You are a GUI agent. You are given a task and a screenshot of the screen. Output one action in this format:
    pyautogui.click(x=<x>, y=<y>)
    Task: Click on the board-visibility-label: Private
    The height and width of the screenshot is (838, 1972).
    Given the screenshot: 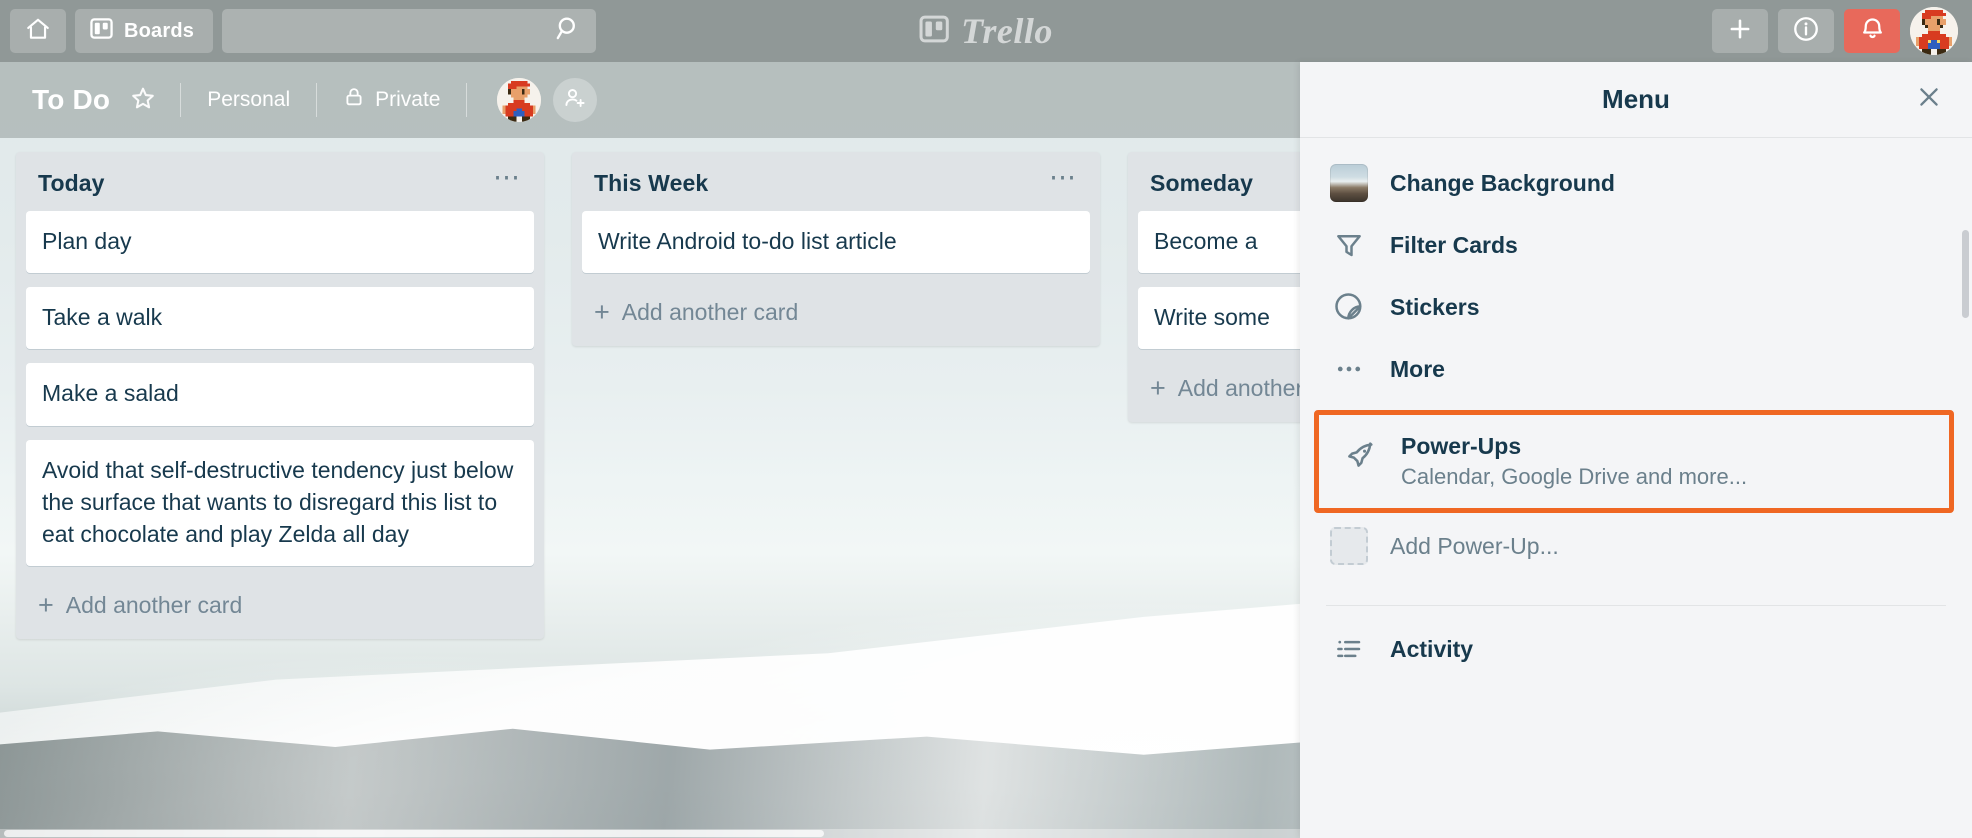 What is the action you would take?
    pyautogui.click(x=408, y=99)
    